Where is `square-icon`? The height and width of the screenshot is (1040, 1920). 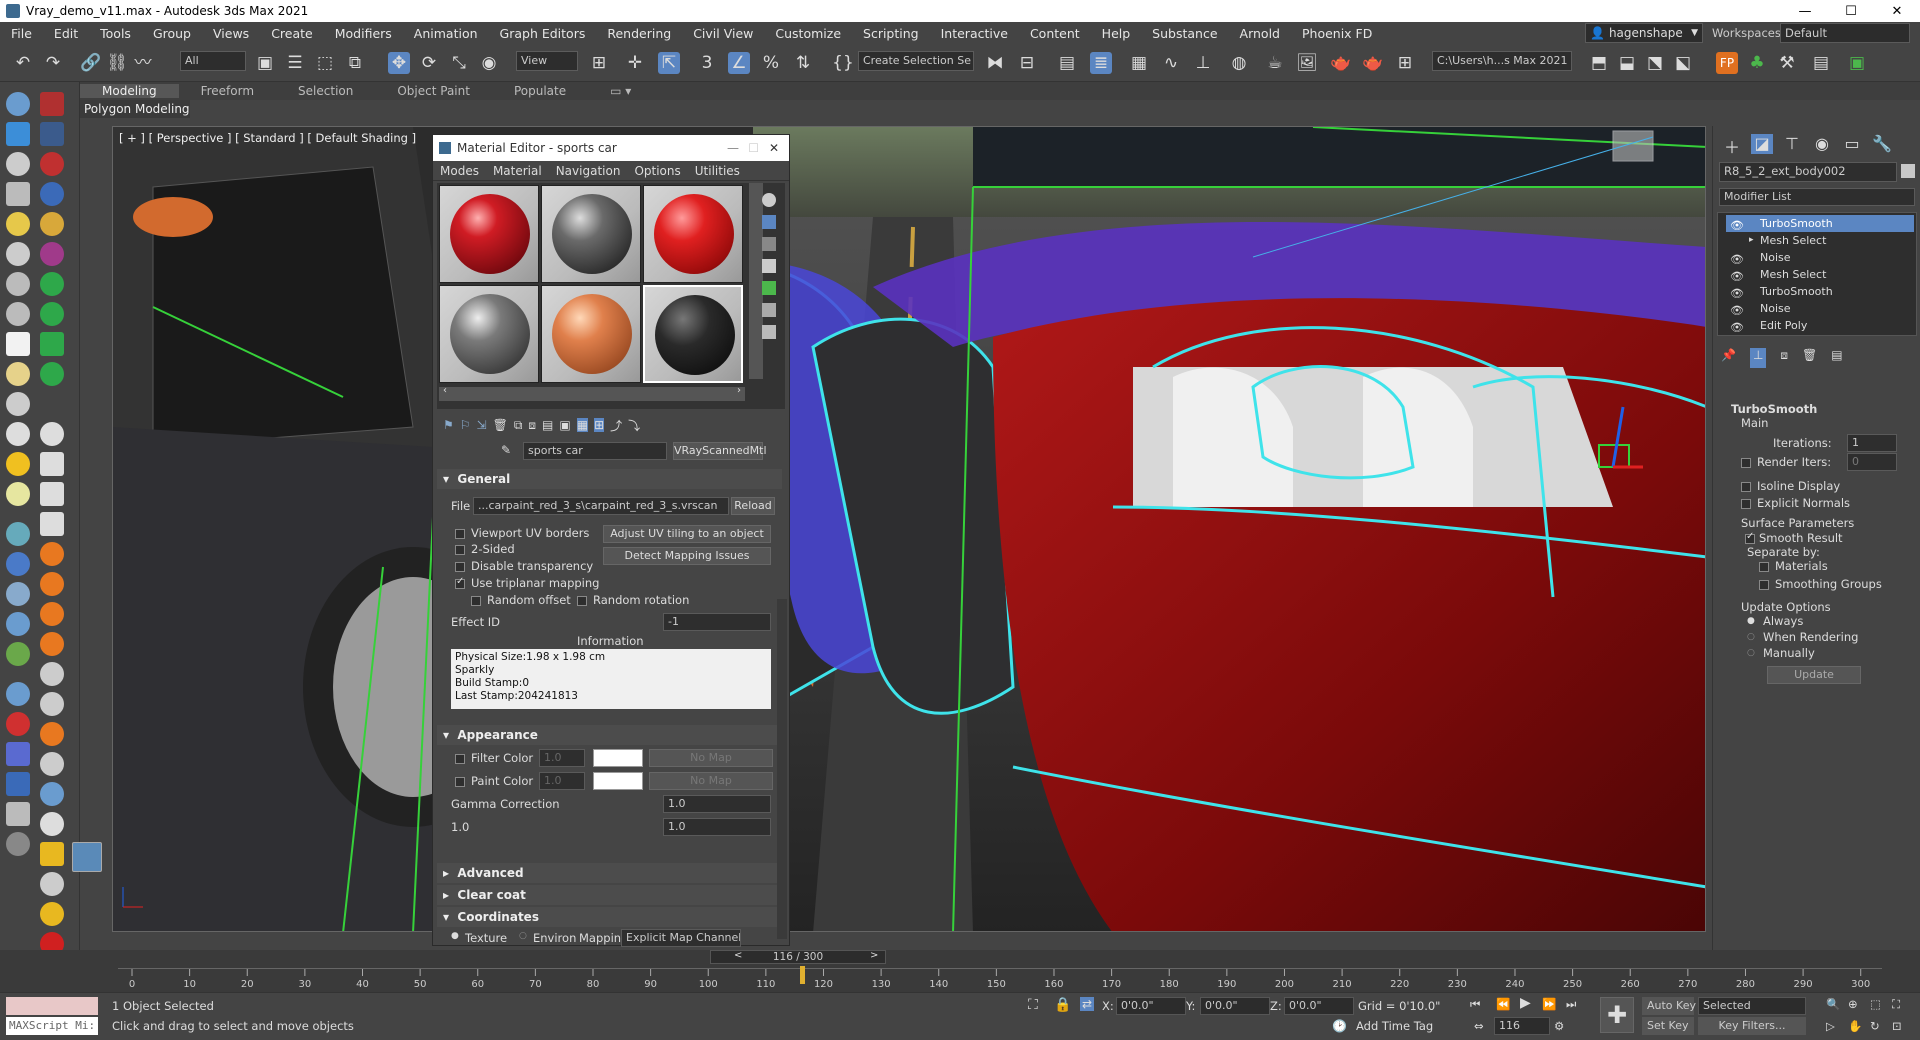
square-icon is located at coordinates (52, 494).